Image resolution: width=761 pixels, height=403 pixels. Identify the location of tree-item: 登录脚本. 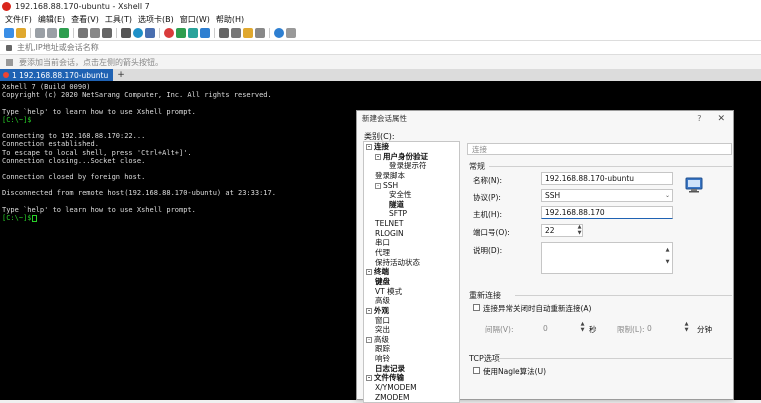
(411, 176).